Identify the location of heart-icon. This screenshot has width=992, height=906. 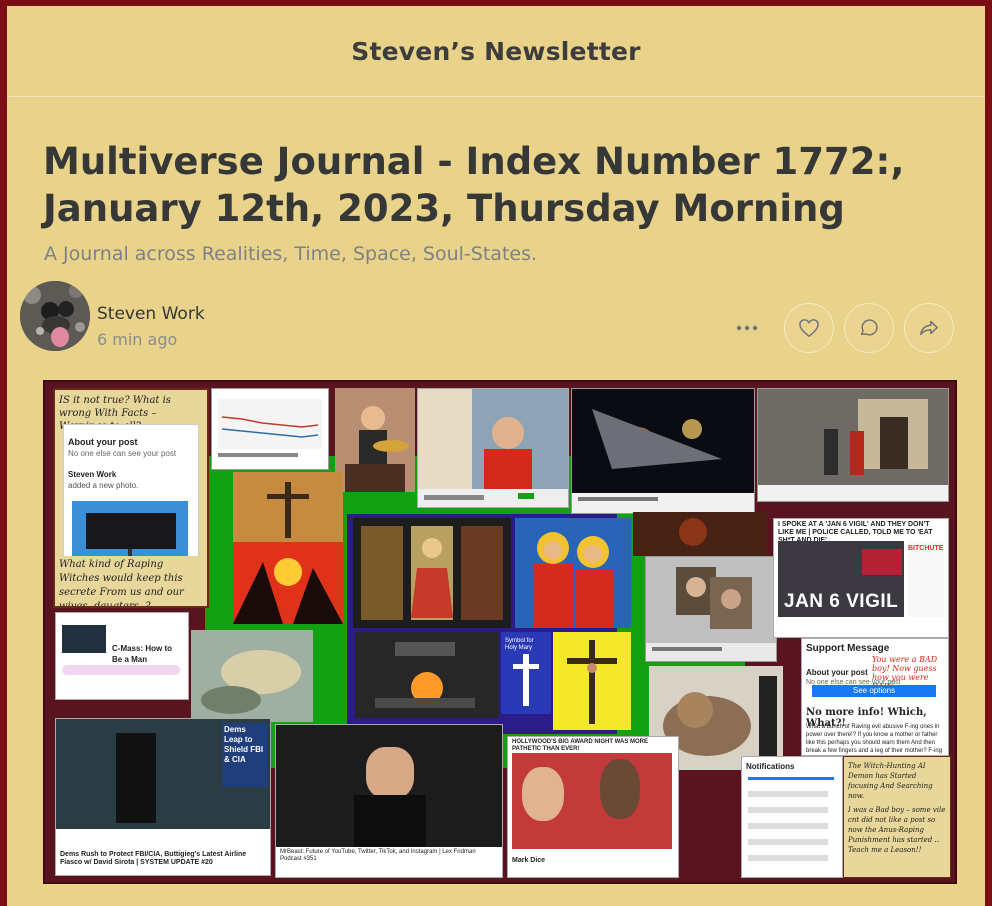
(809, 328).